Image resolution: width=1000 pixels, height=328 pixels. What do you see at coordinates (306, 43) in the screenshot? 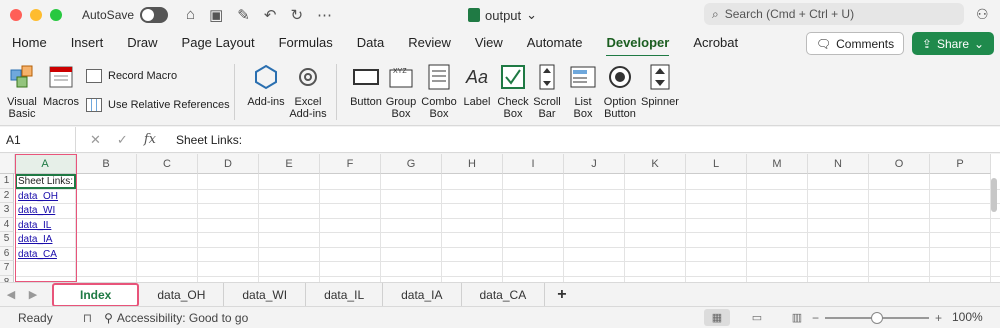
I see `tab-formulas: Formulas` at bounding box center [306, 43].